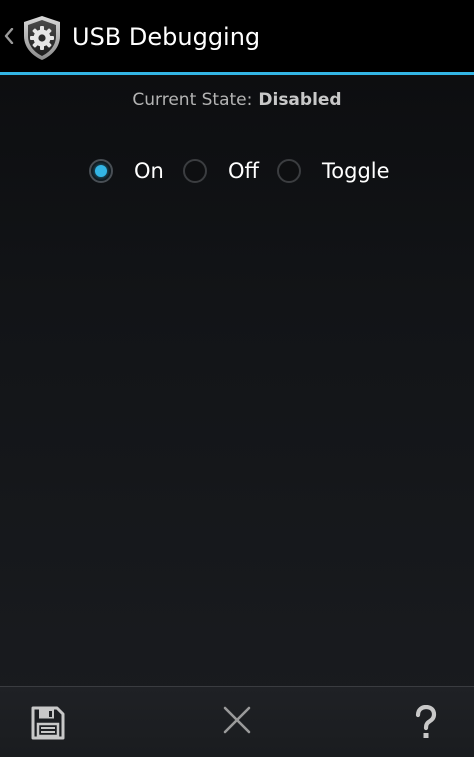  What do you see at coordinates (149, 171) in the screenshot?
I see `radio-on-label: On` at bounding box center [149, 171].